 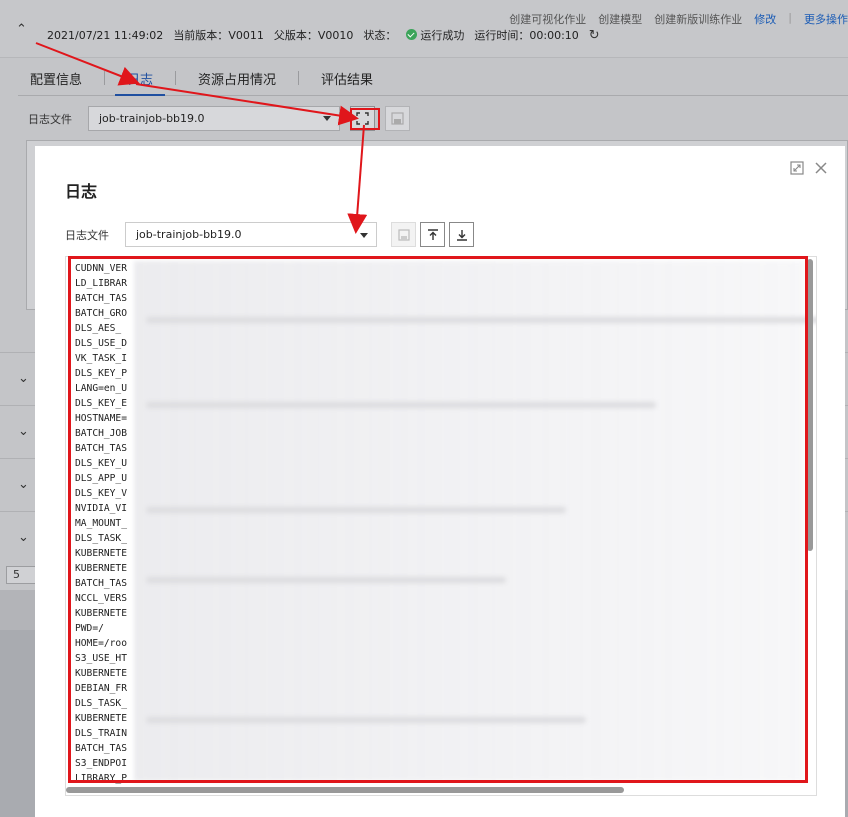 What do you see at coordinates (101, 268) in the screenshot?
I see `log-line: CUDNN_VER` at bounding box center [101, 268].